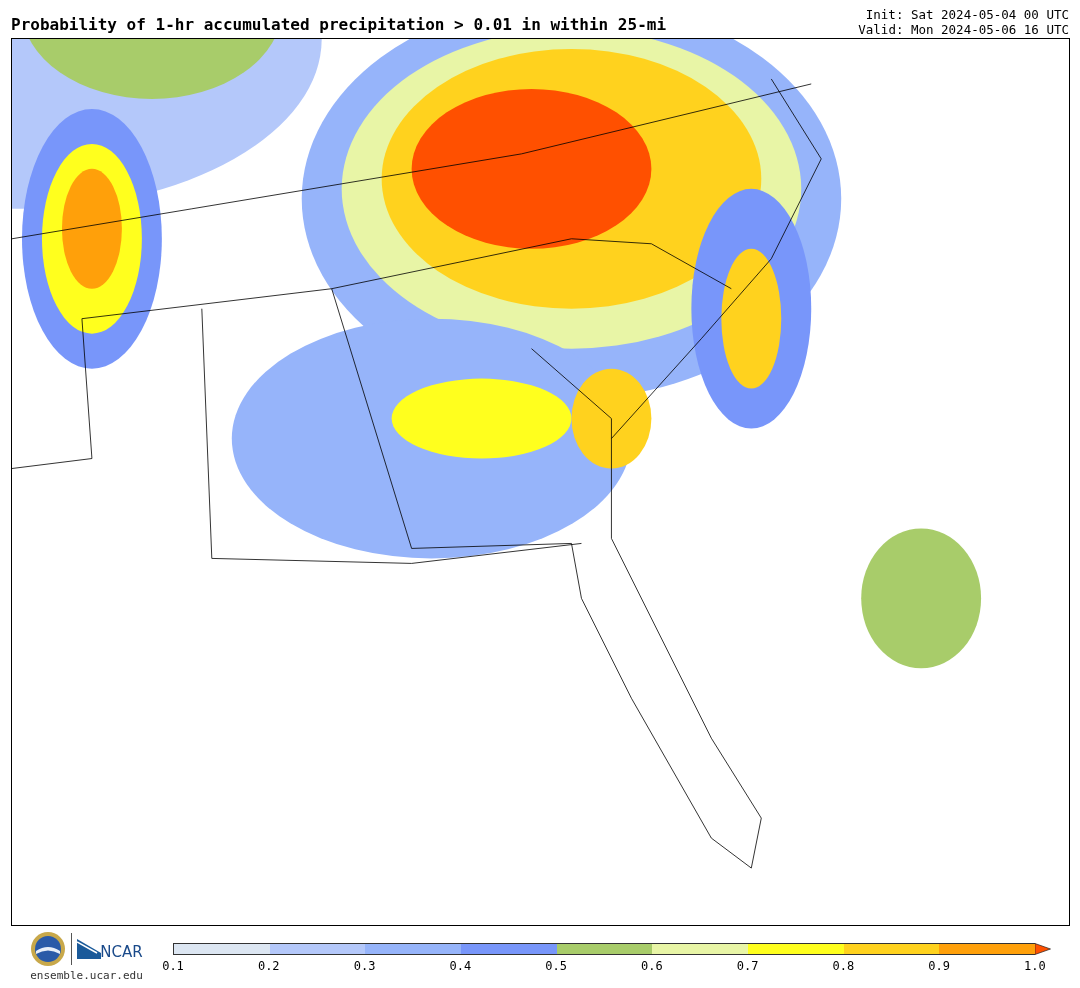 Image resolution: width=1080 pixels, height=988 pixels. What do you see at coordinates (89, 949) in the screenshot?
I see `triangle-logo-icon` at bounding box center [89, 949].